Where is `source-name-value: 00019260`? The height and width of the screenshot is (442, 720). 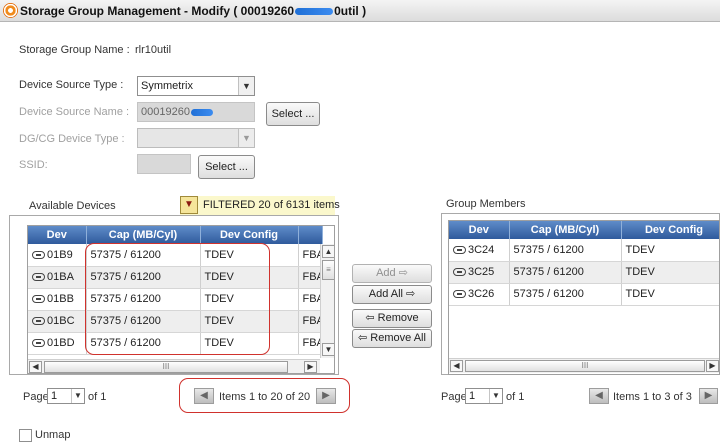
source-name-value: 00019260 is located at coordinates (177, 112).